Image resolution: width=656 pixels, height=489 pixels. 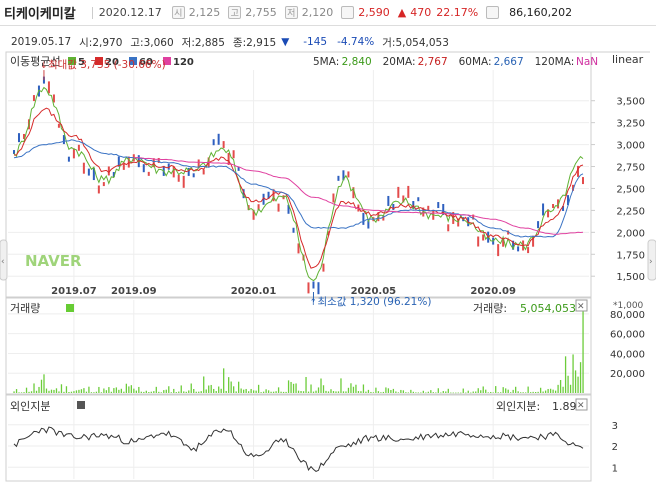 What do you see at coordinates (107, 65) in the screenshot?
I see `max-value-label: 최대값 3,735 (-30.66%)` at bounding box center [107, 65].